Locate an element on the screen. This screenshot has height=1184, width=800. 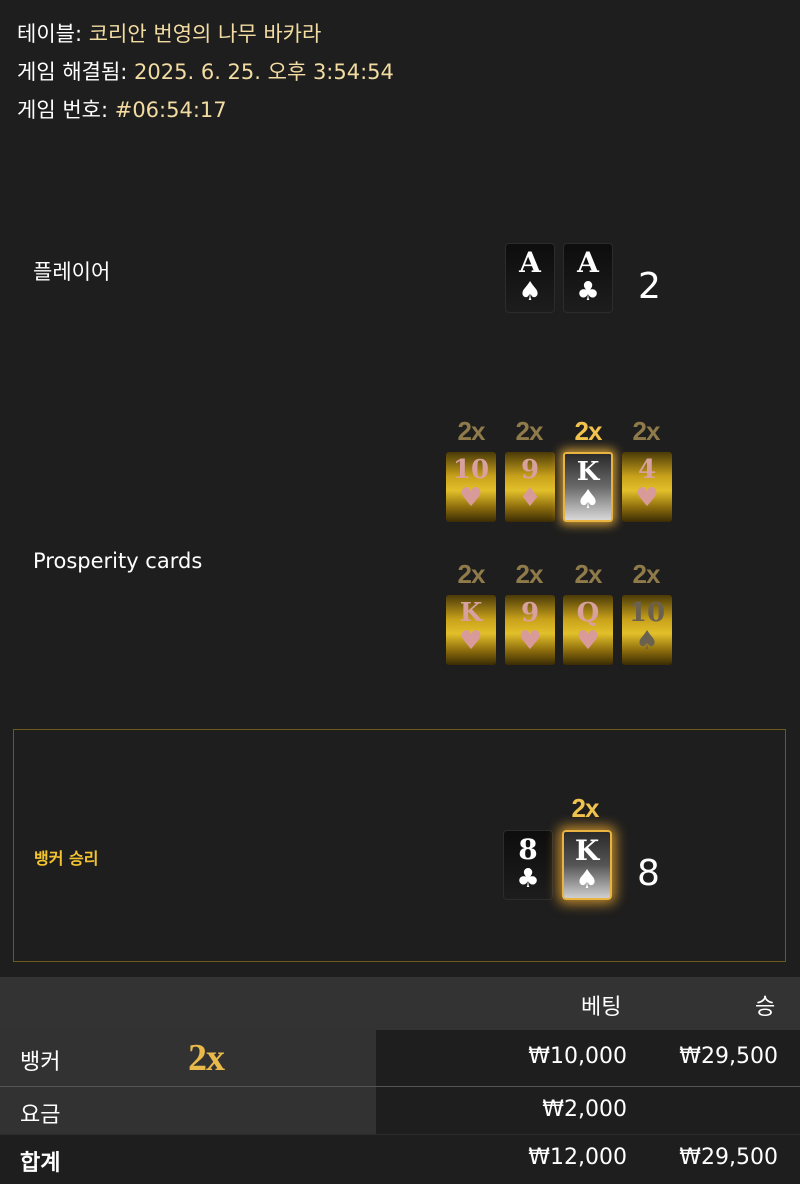
resolved-label: 게임 해결됨: is located at coordinates (72, 72).